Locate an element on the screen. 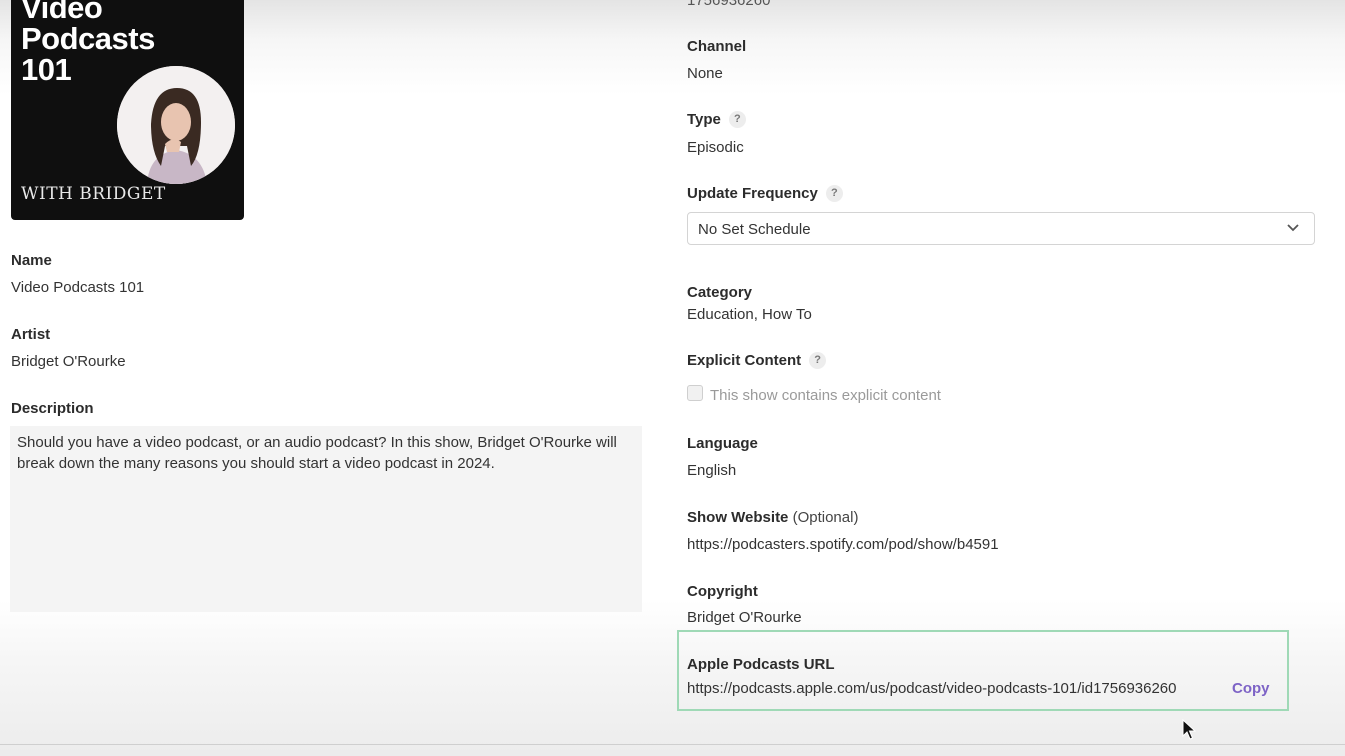  optional-tag: (Optional) is located at coordinates (825, 517).